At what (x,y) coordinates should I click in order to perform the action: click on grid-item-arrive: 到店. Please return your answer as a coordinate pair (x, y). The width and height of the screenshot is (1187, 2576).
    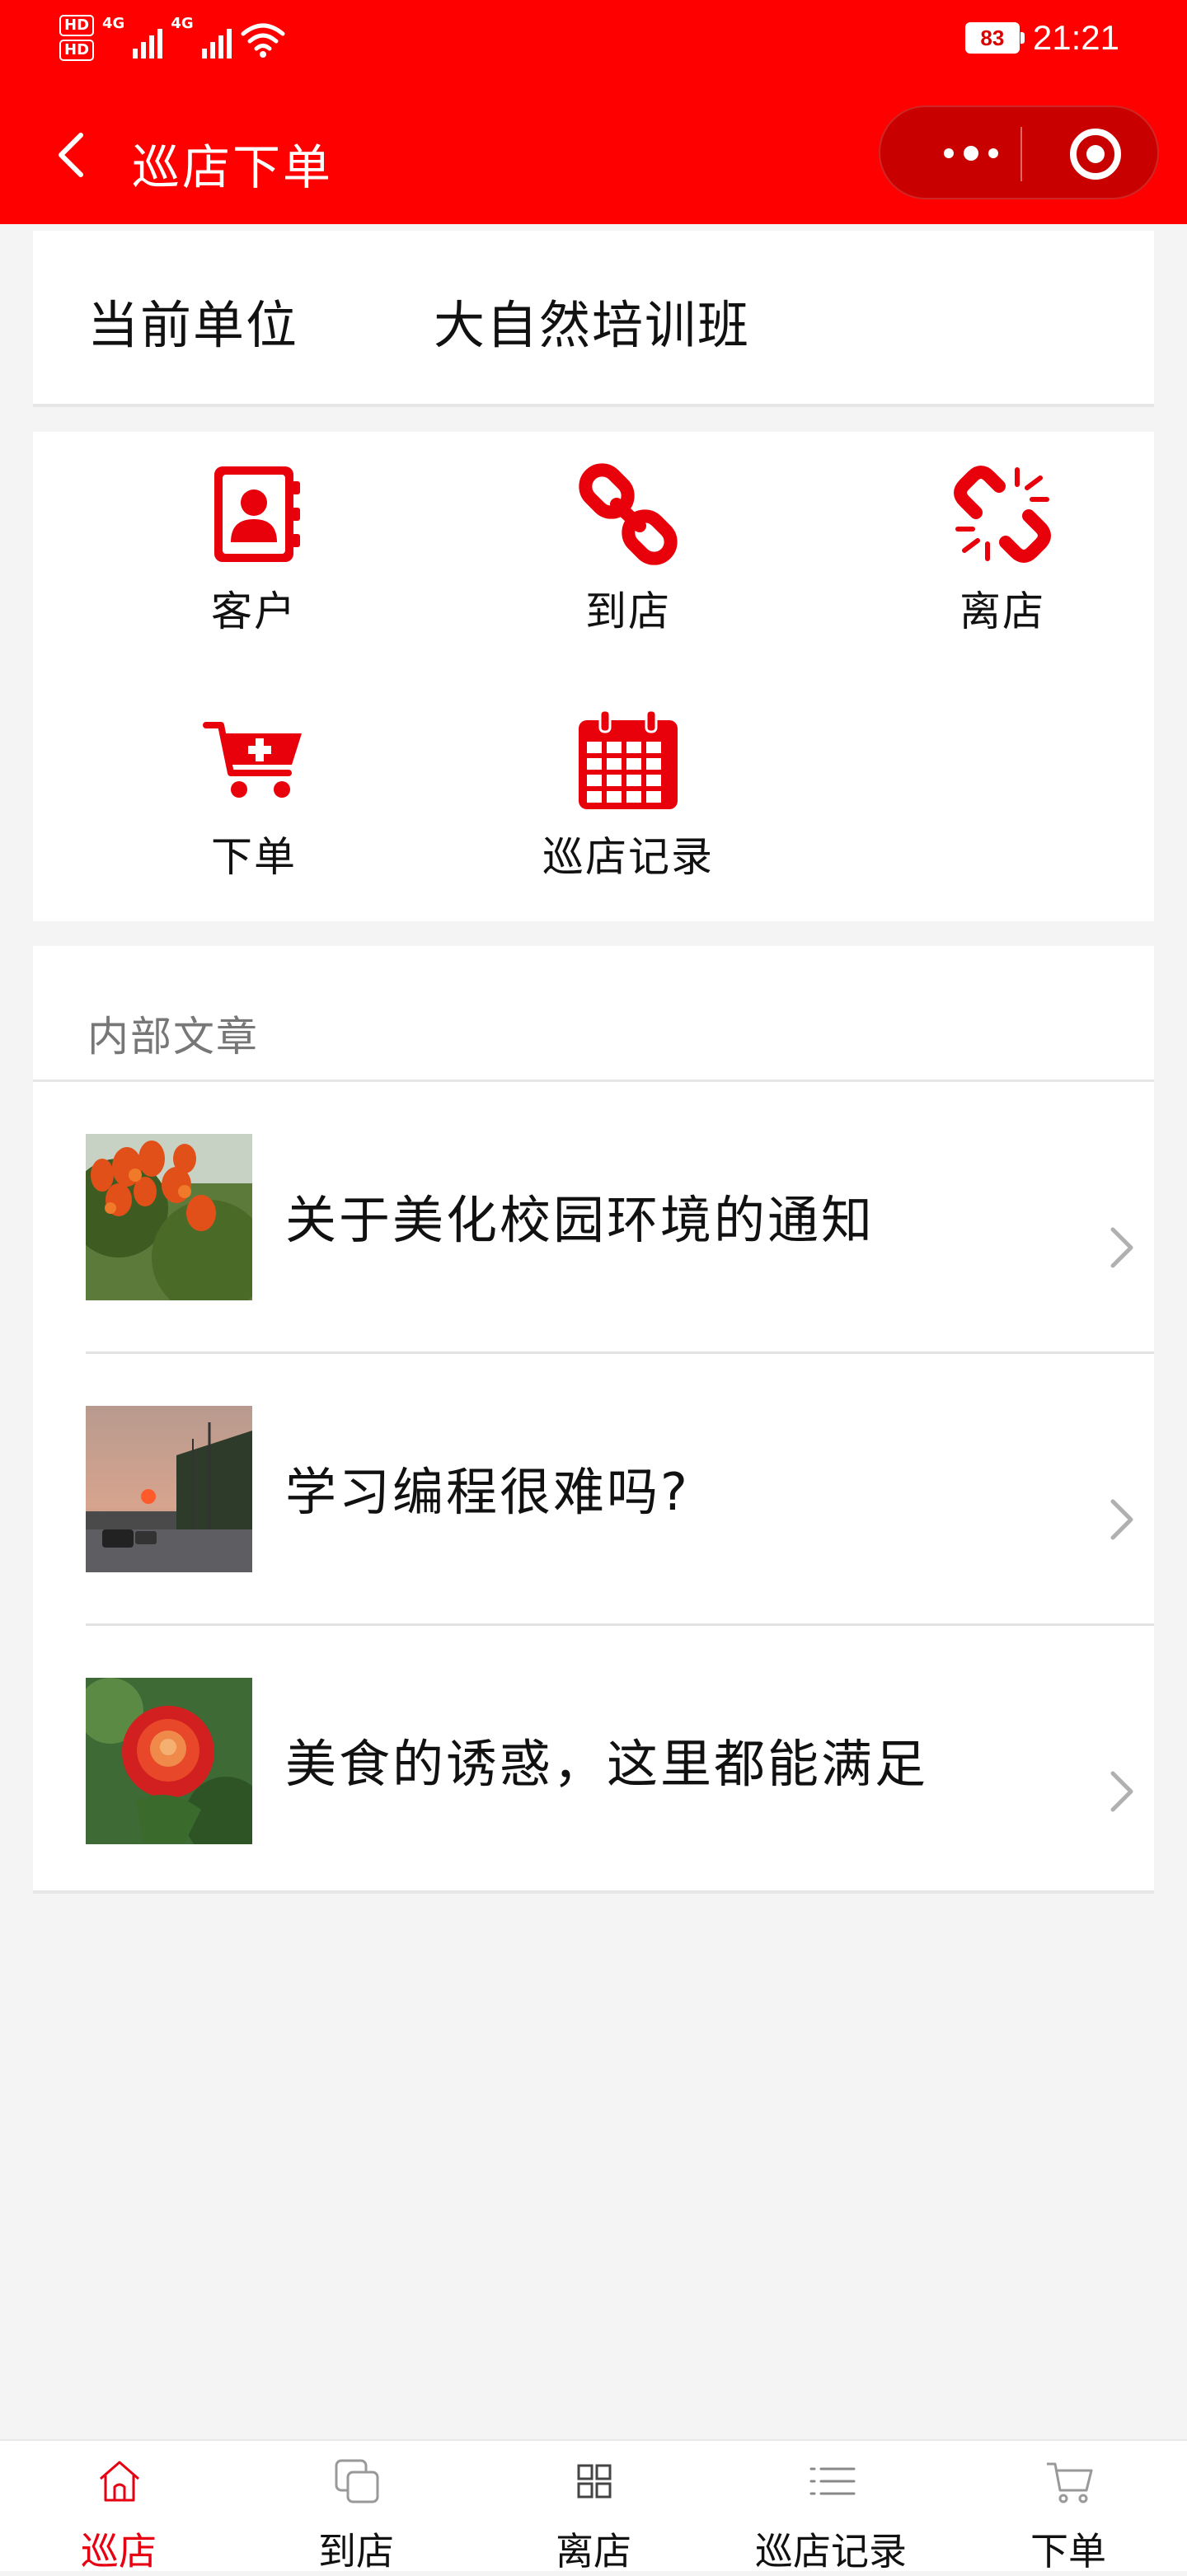
    Looking at the image, I should click on (626, 539).